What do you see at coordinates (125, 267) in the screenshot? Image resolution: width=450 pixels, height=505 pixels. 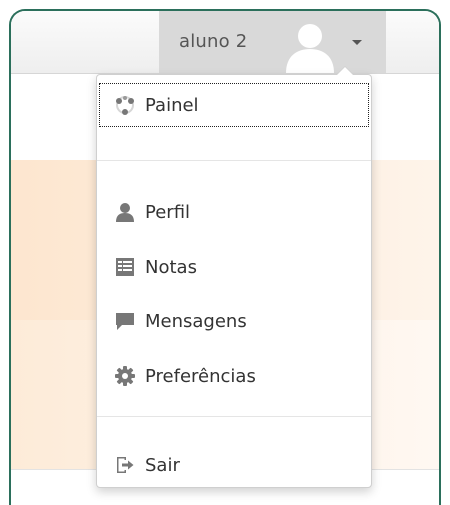 I see `grades-icon` at bounding box center [125, 267].